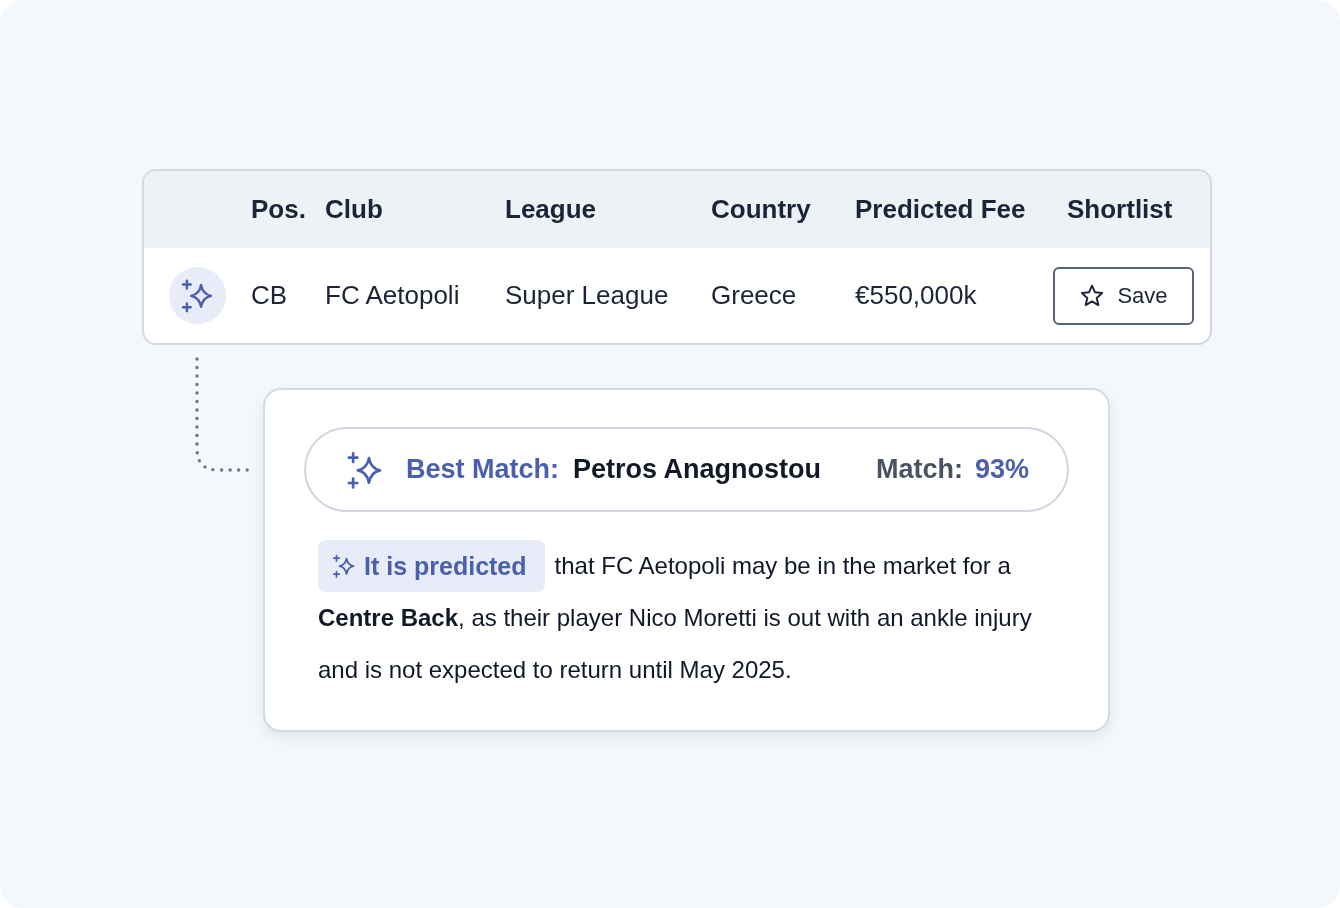  I want to click on match-value: 93%, so click(1001, 469).